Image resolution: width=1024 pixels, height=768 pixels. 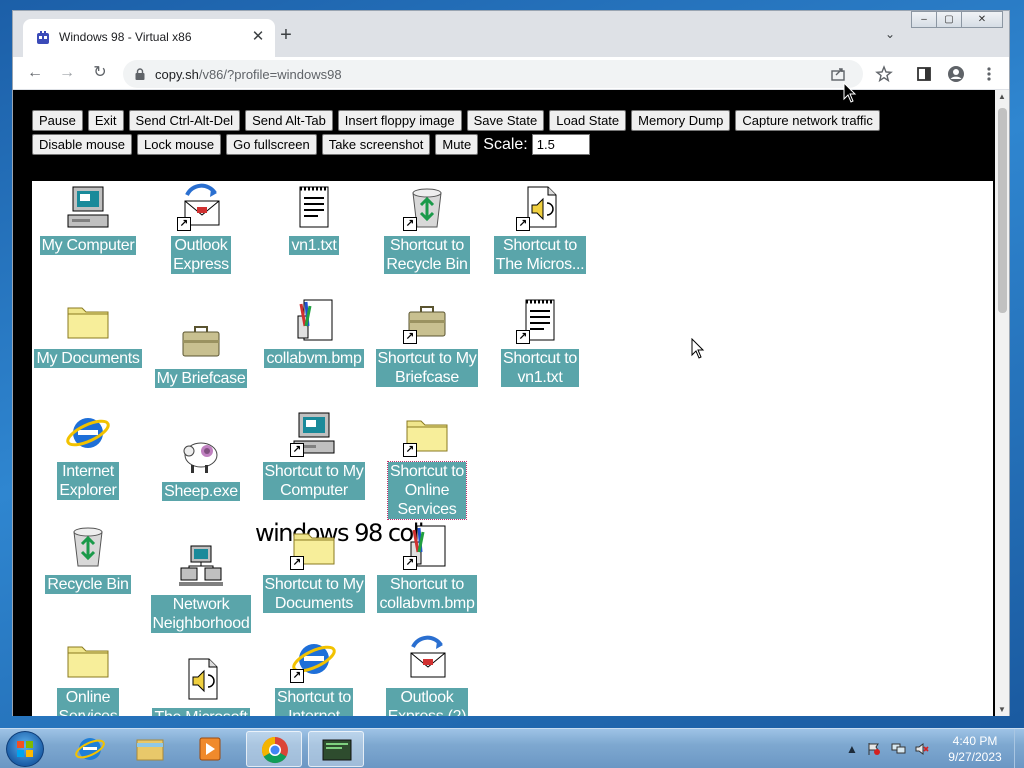 I want to click on lock-mouse-button: Lock mouse, so click(x=179, y=144).